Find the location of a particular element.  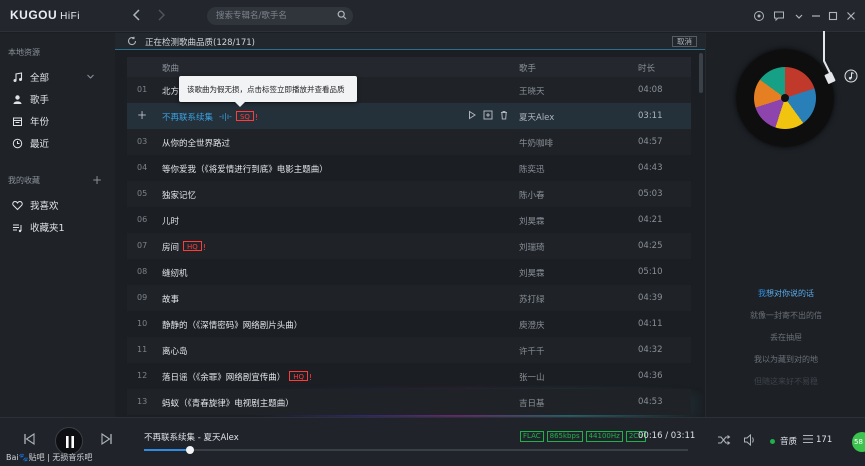

sidebar-item-recent: 最近 is located at coordinates (60, 143).